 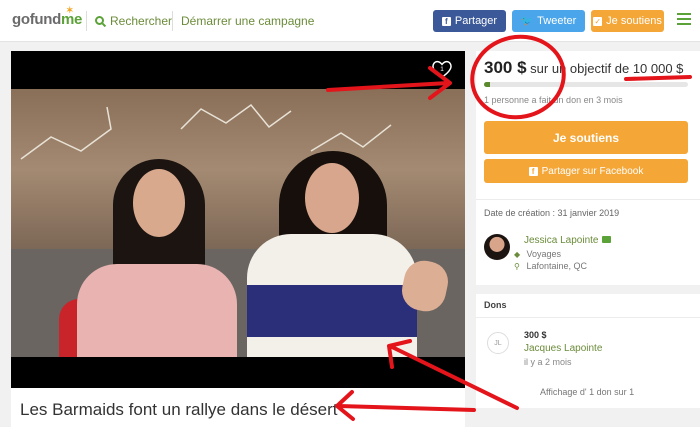 I want to click on tag-icon: ◆, so click(x=517, y=254).